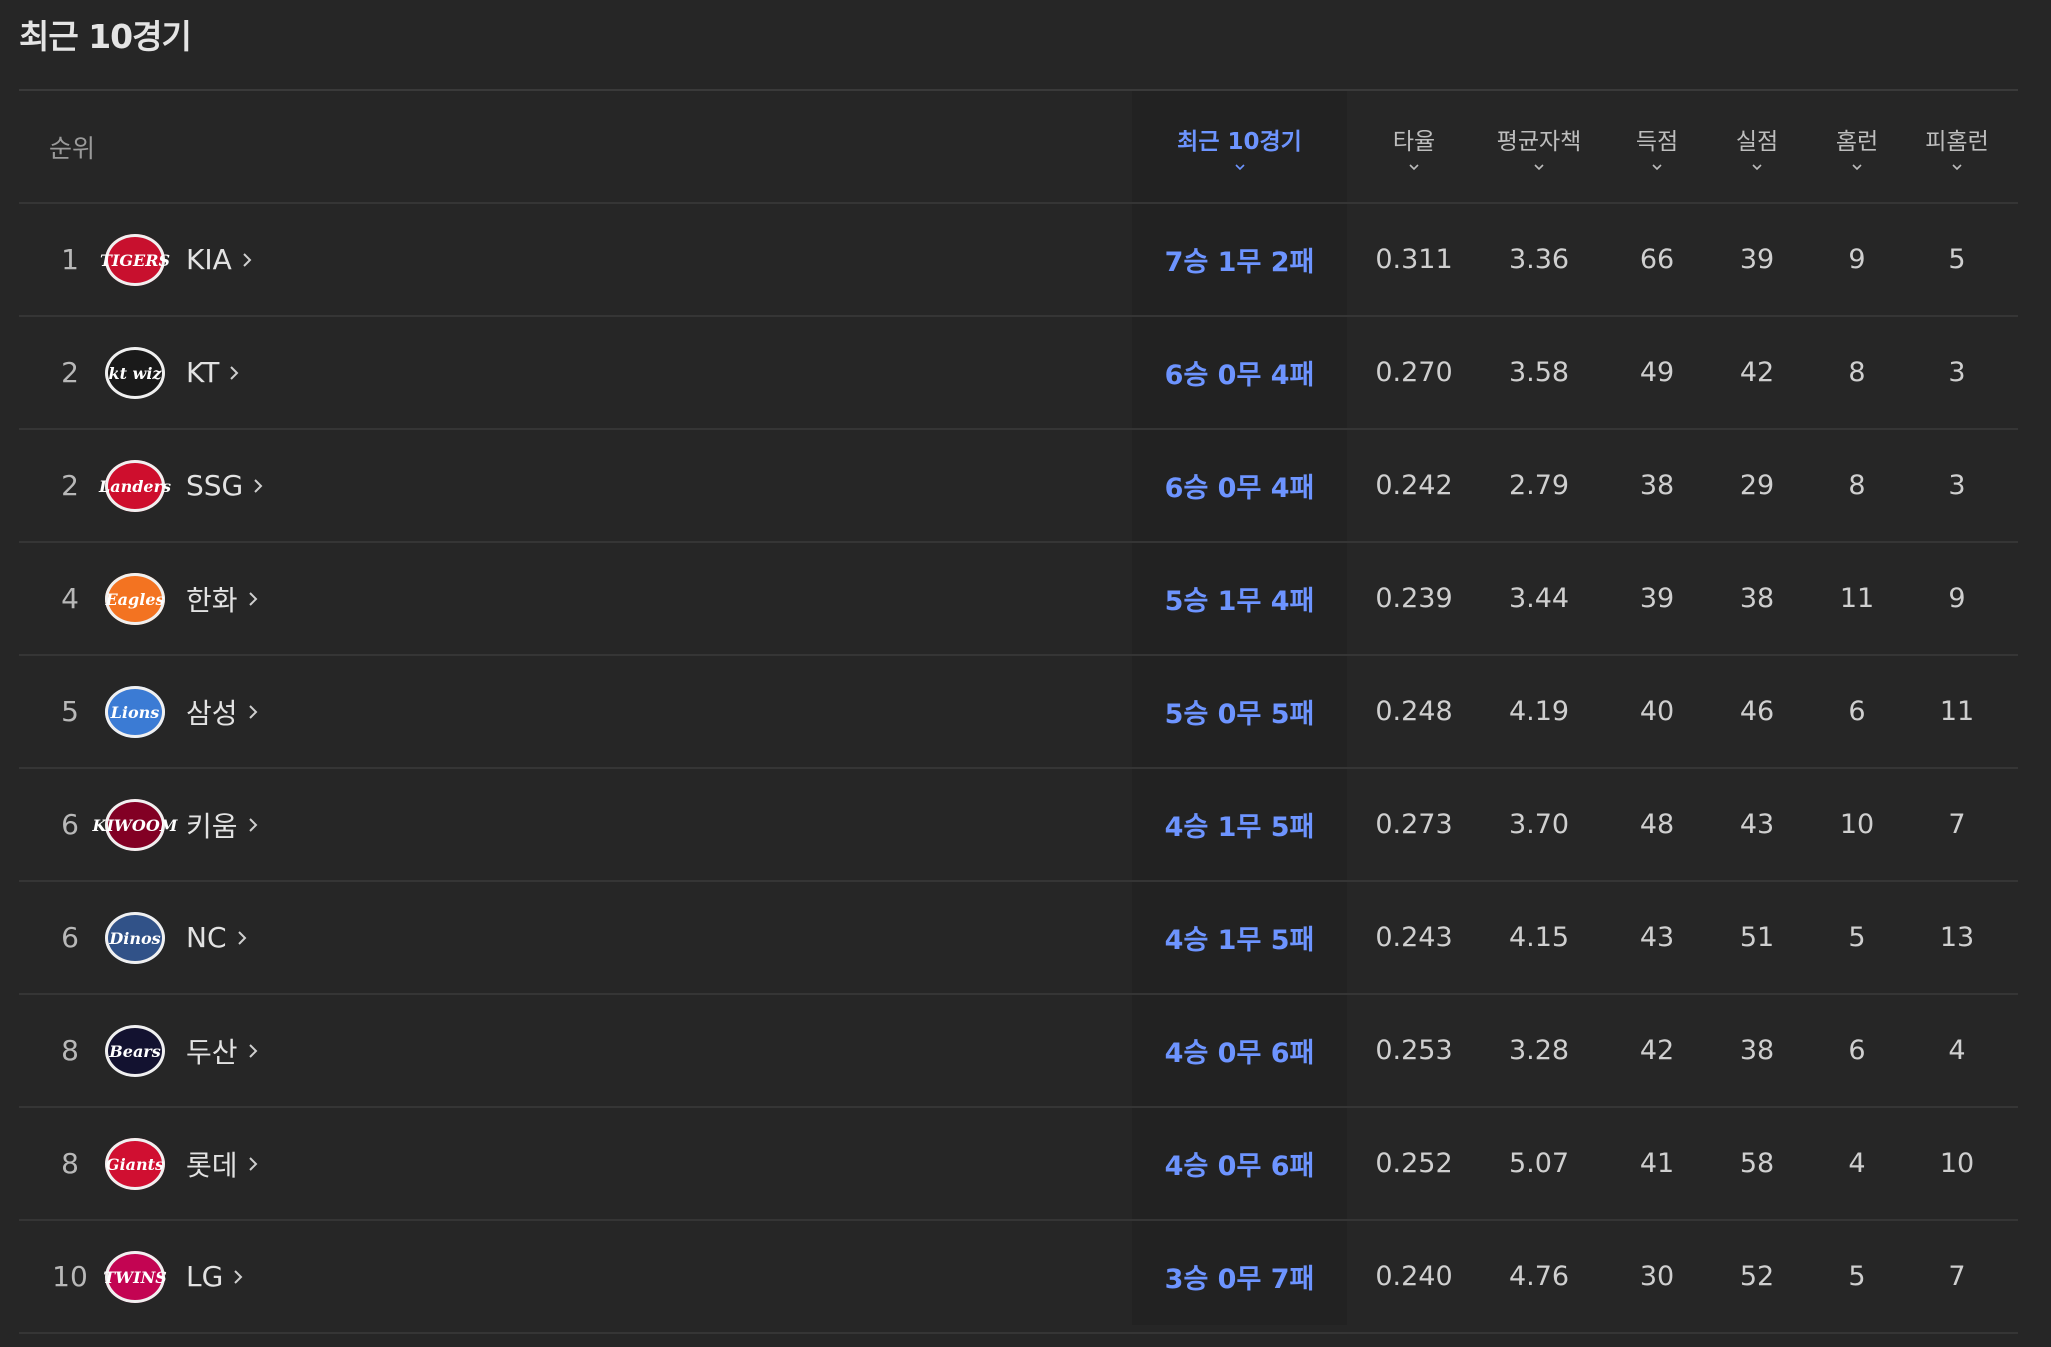 Image resolution: width=2051 pixels, height=1347 pixels. I want to click on team-logo: TIGERS, so click(135, 260).